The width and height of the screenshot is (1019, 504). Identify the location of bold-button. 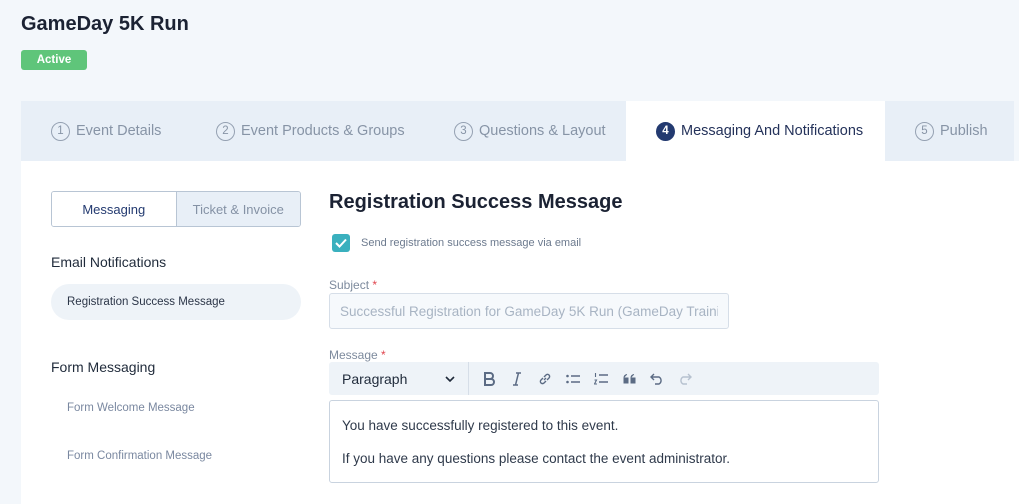
(489, 379).